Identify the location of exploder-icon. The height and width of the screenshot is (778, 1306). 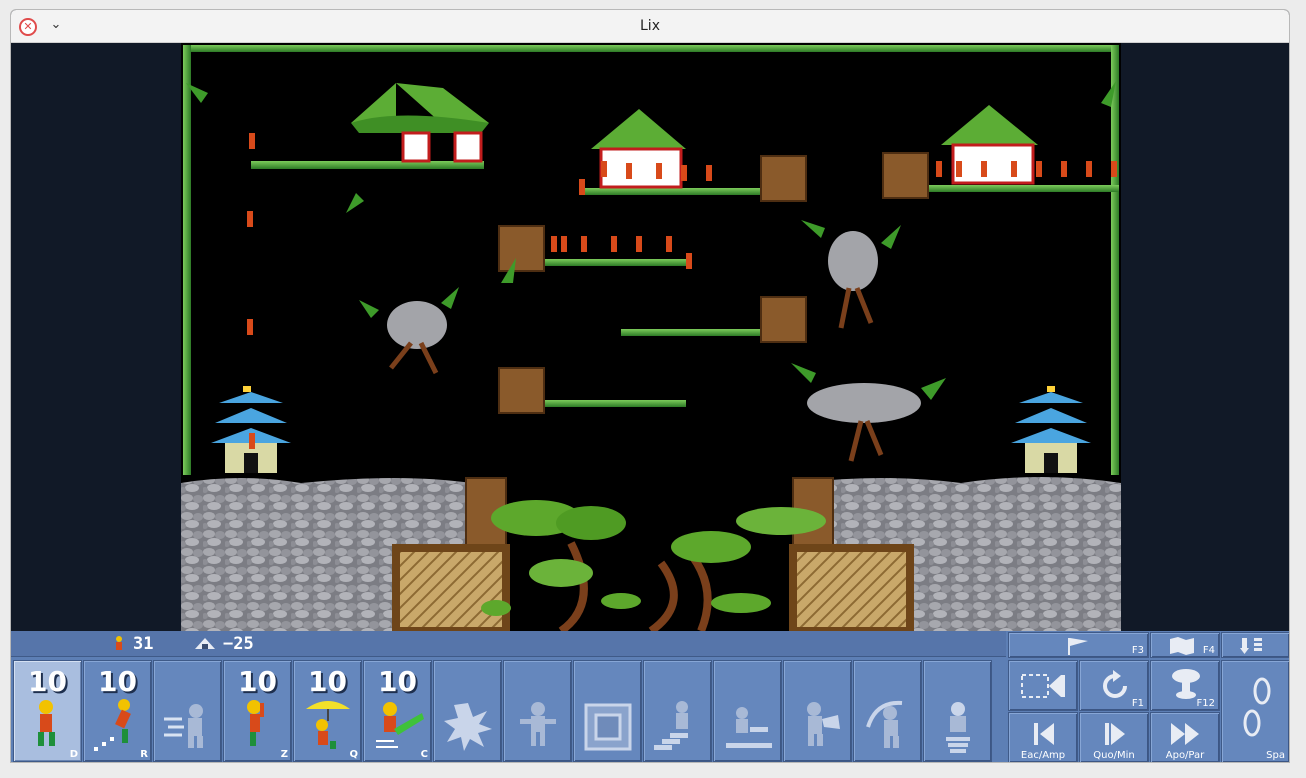
(468, 727).